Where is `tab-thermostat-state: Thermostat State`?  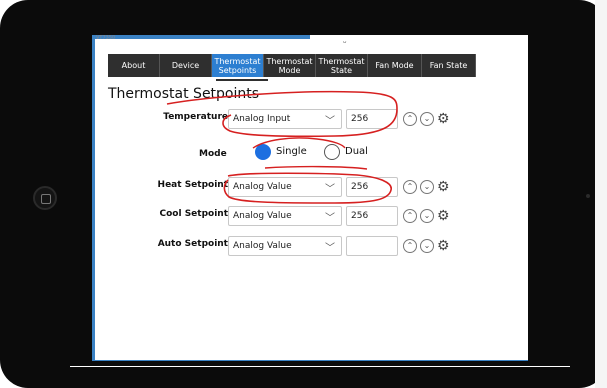 tab-thermostat-state: Thermostat State is located at coordinates (342, 65).